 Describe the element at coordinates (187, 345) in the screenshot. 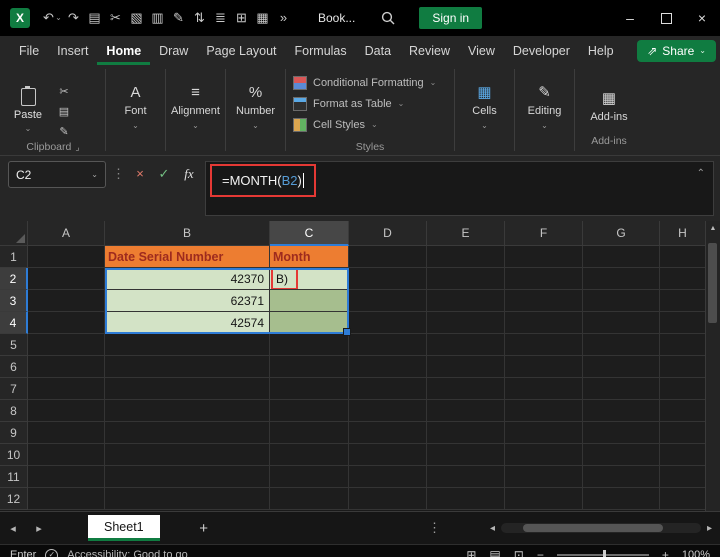

I see `cell-B5` at that location.